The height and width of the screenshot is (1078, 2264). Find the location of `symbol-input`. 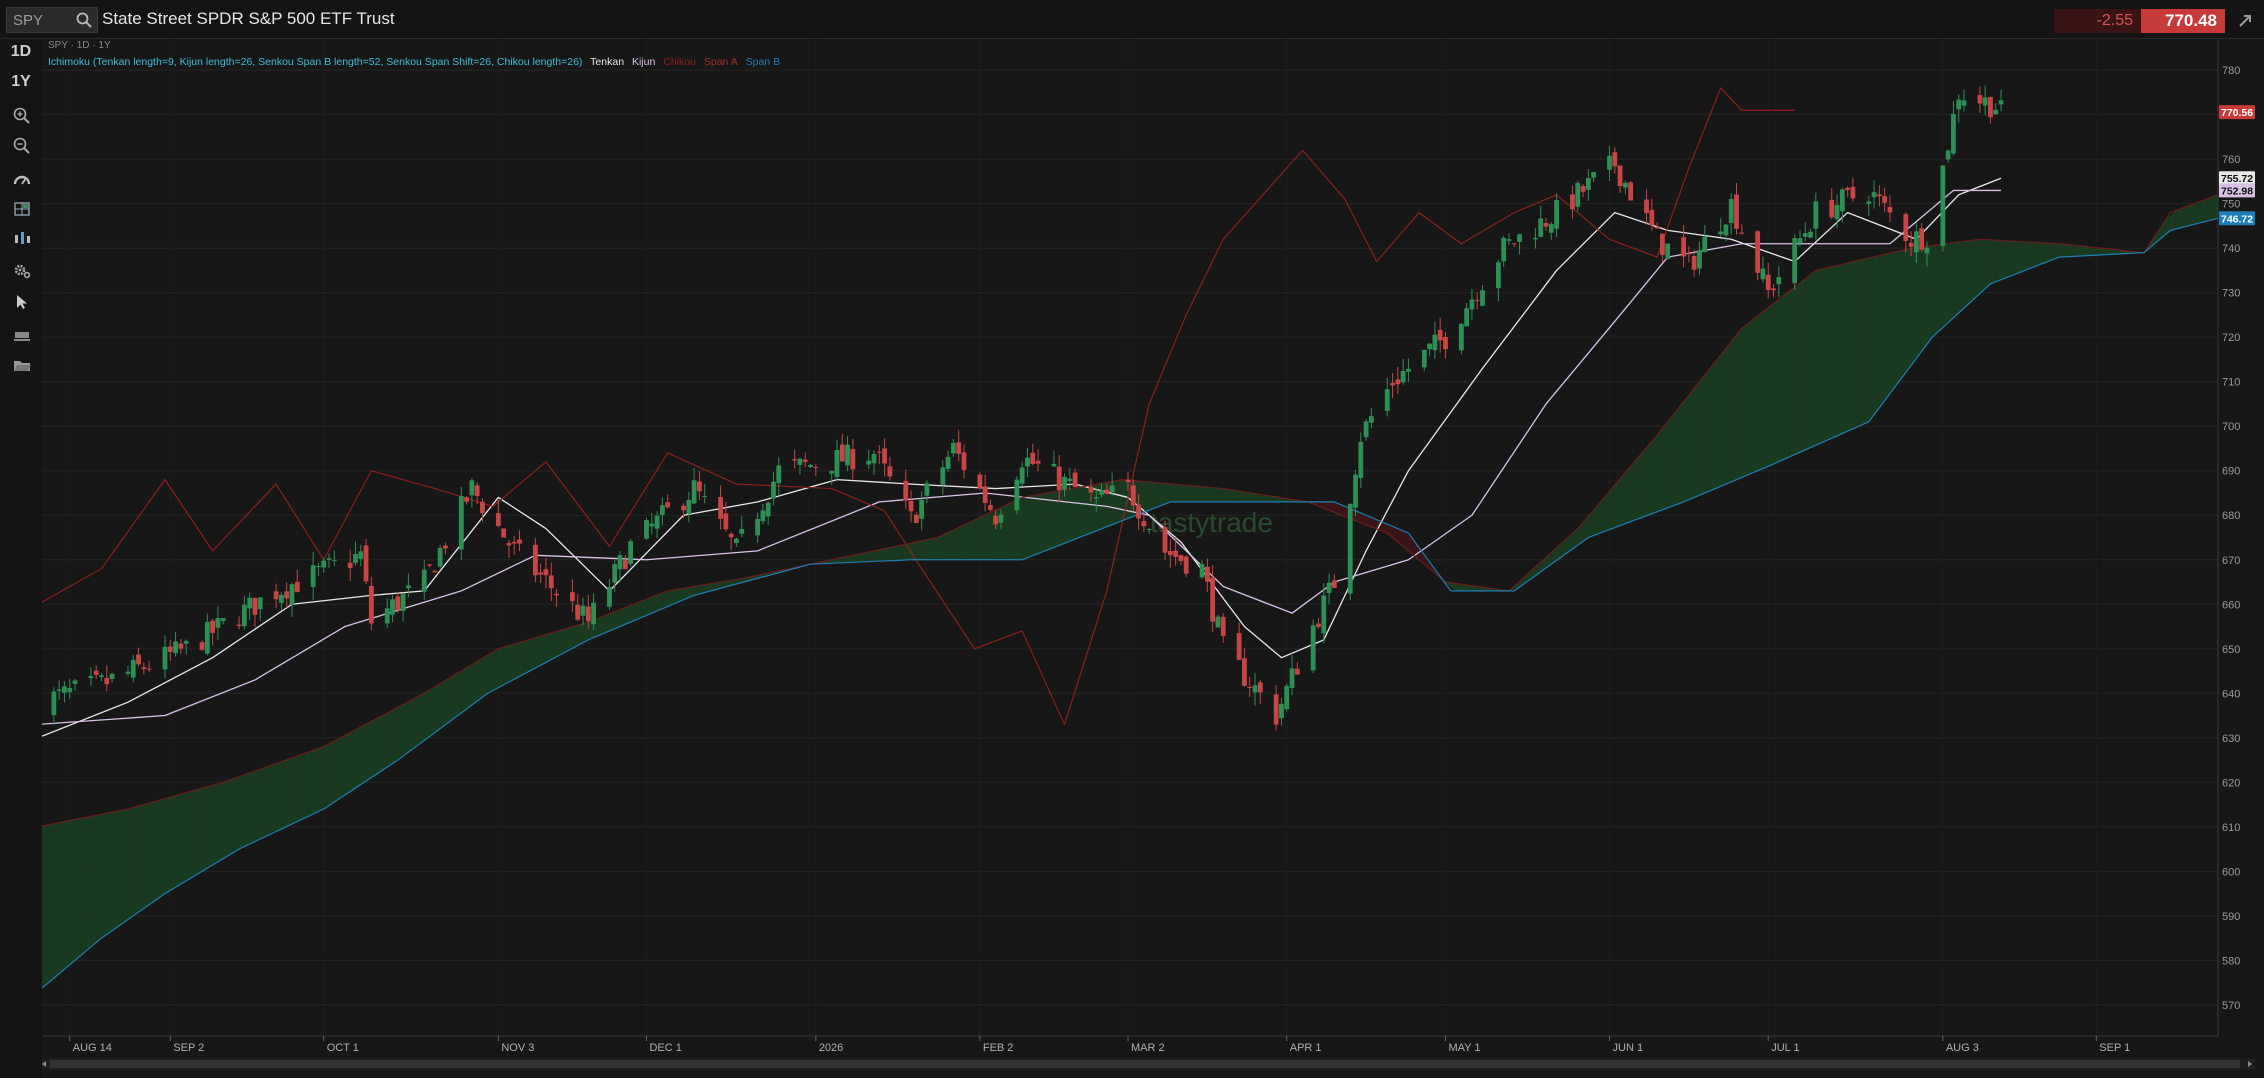

symbol-input is located at coordinates (43, 20).